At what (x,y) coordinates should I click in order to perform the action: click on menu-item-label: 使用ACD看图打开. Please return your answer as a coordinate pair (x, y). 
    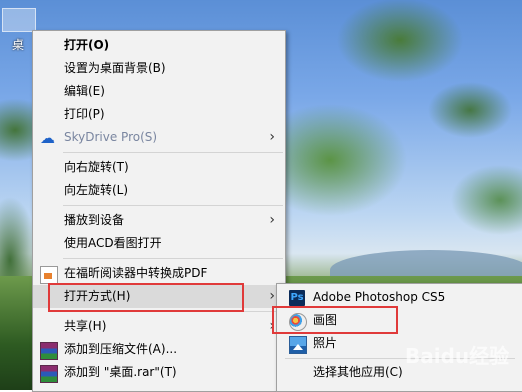
    Looking at the image, I should click on (113, 243).